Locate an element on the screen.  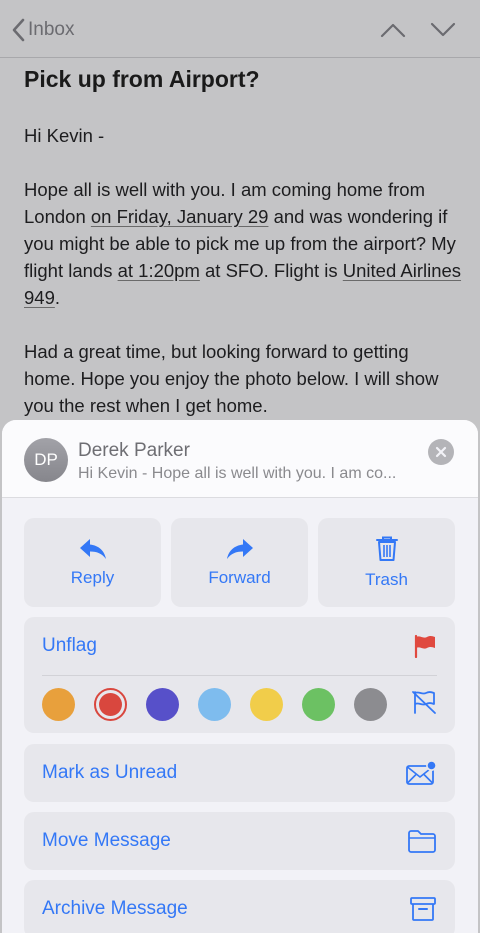
flag-color-blue is located at coordinates (214, 704).